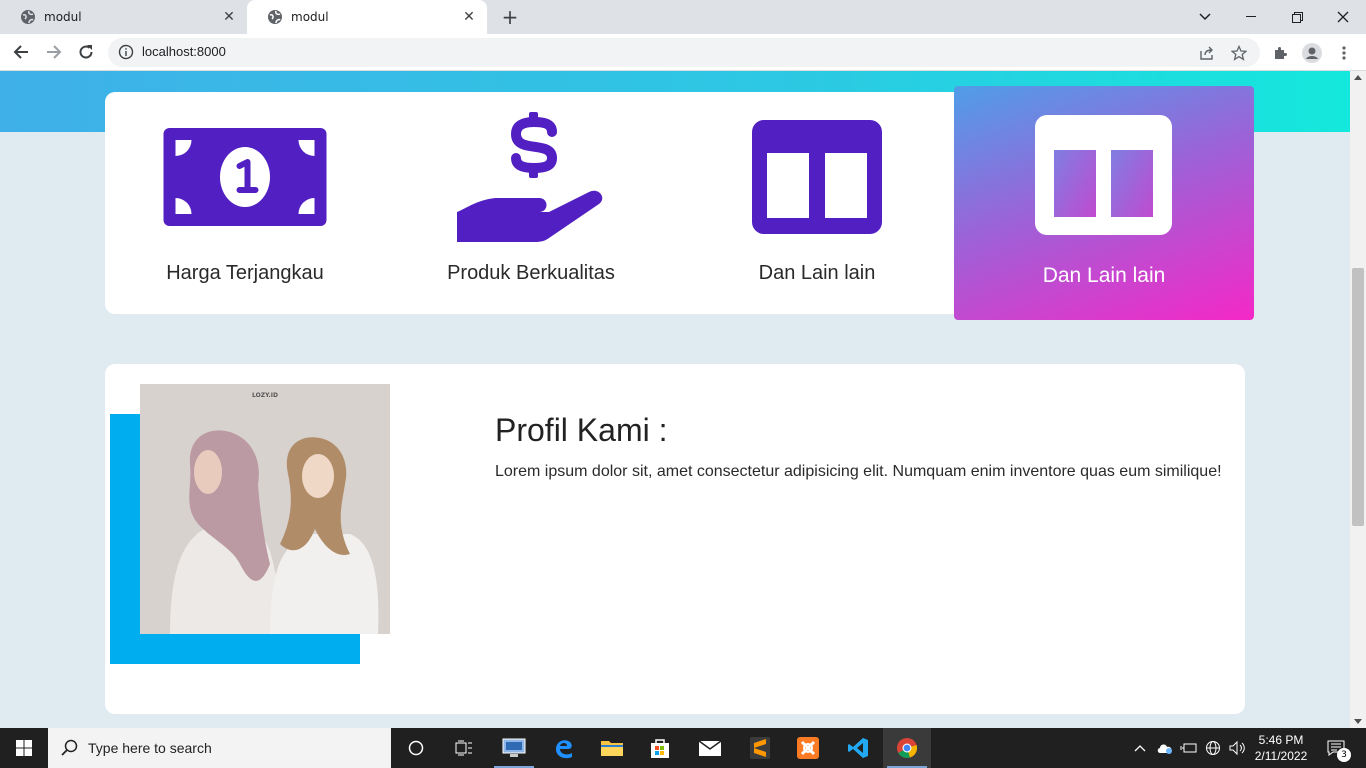 The height and width of the screenshot is (768, 1366). I want to click on vscode-icon, so click(858, 748).